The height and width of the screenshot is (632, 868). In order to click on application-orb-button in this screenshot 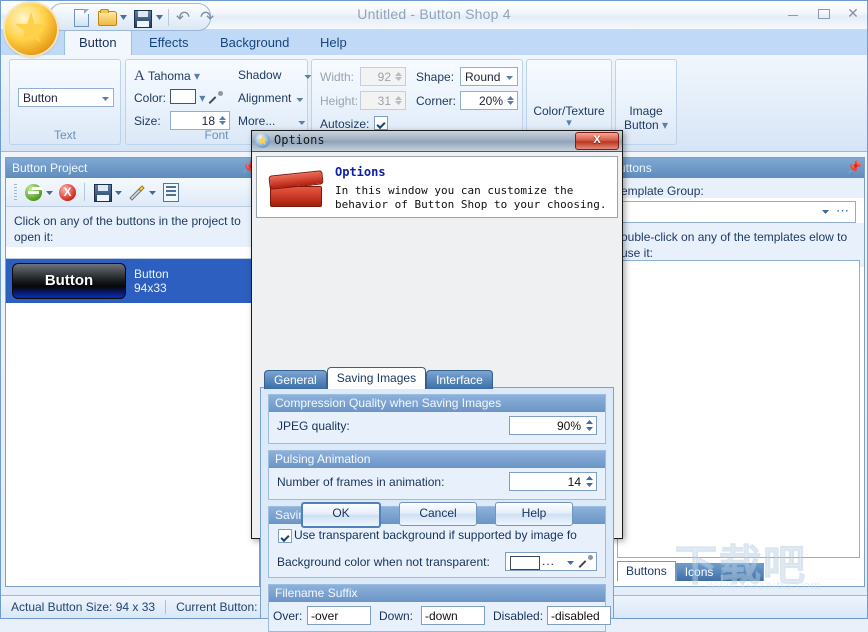, I will do `click(31, 29)`.